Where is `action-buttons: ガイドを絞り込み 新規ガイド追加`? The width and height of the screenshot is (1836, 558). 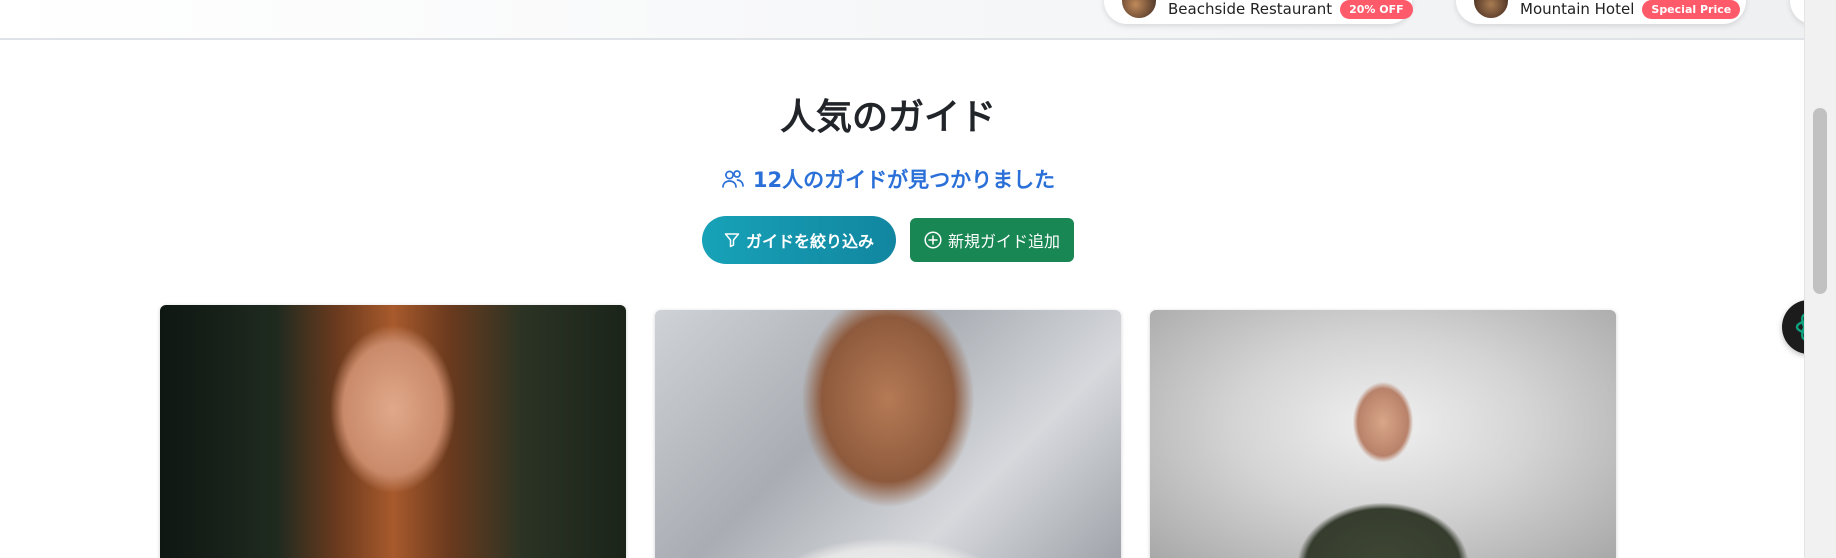 action-buttons: ガイドを絞り込み 新規ガイド追加 is located at coordinates (888, 240).